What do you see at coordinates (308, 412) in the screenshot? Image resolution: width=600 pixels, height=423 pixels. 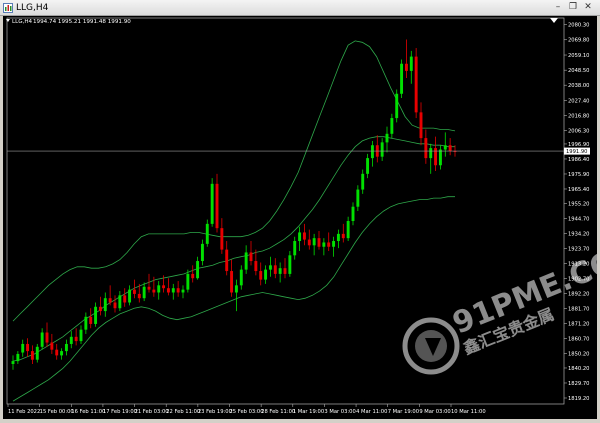 I see `x-tick-label: 1 Mar 19:00` at bounding box center [308, 412].